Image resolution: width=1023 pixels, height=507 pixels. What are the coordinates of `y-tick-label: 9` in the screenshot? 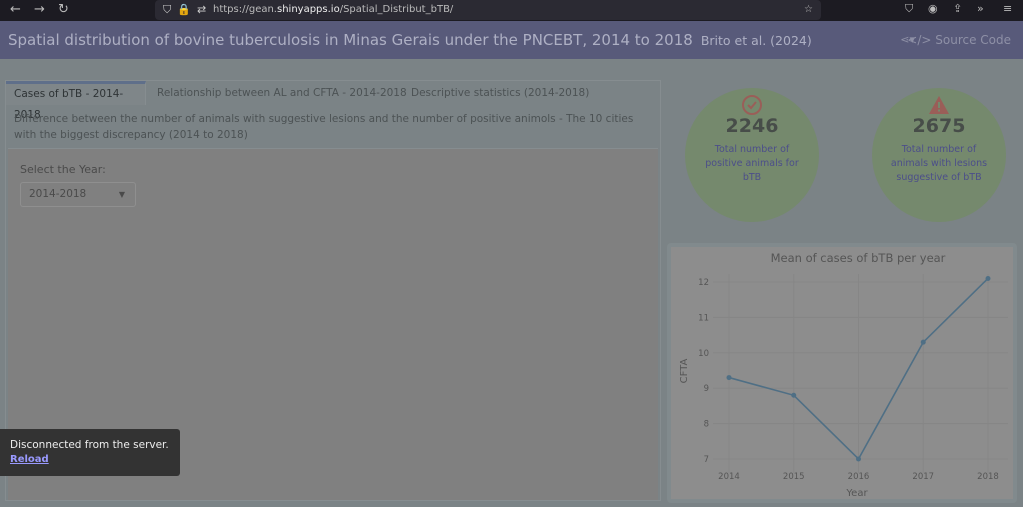 It's located at (706, 389).